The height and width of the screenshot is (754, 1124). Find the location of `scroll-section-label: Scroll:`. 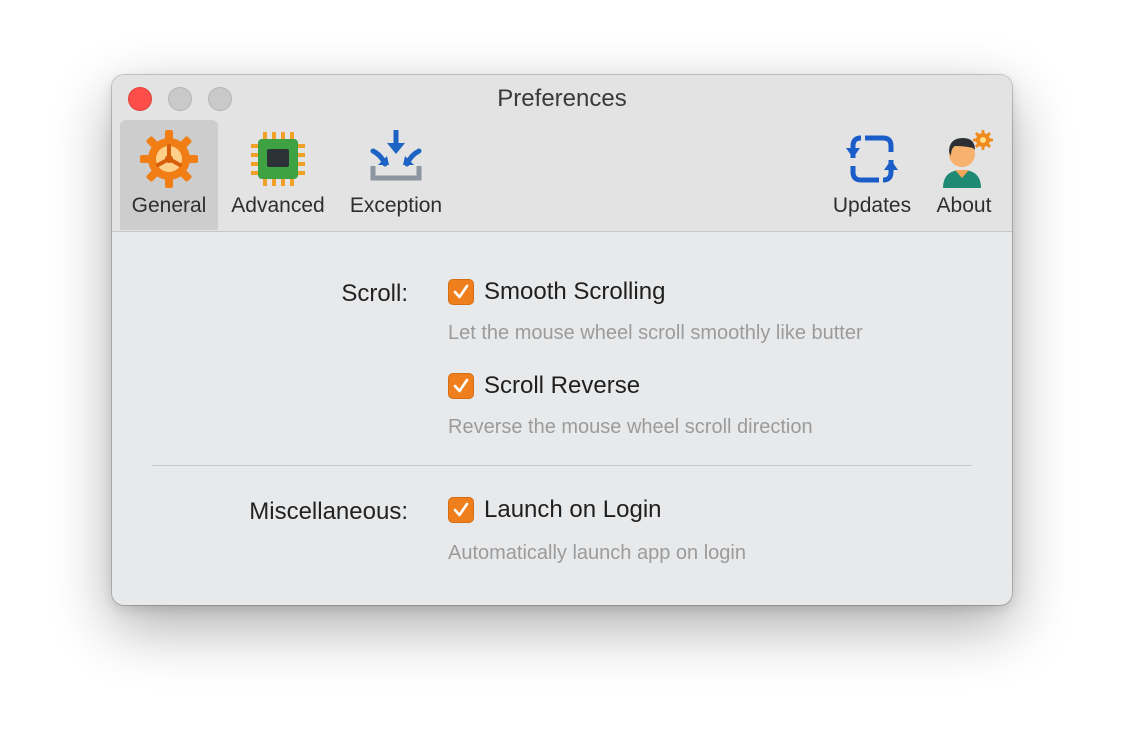

scroll-section-label: Scroll: is located at coordinates (374, 293).